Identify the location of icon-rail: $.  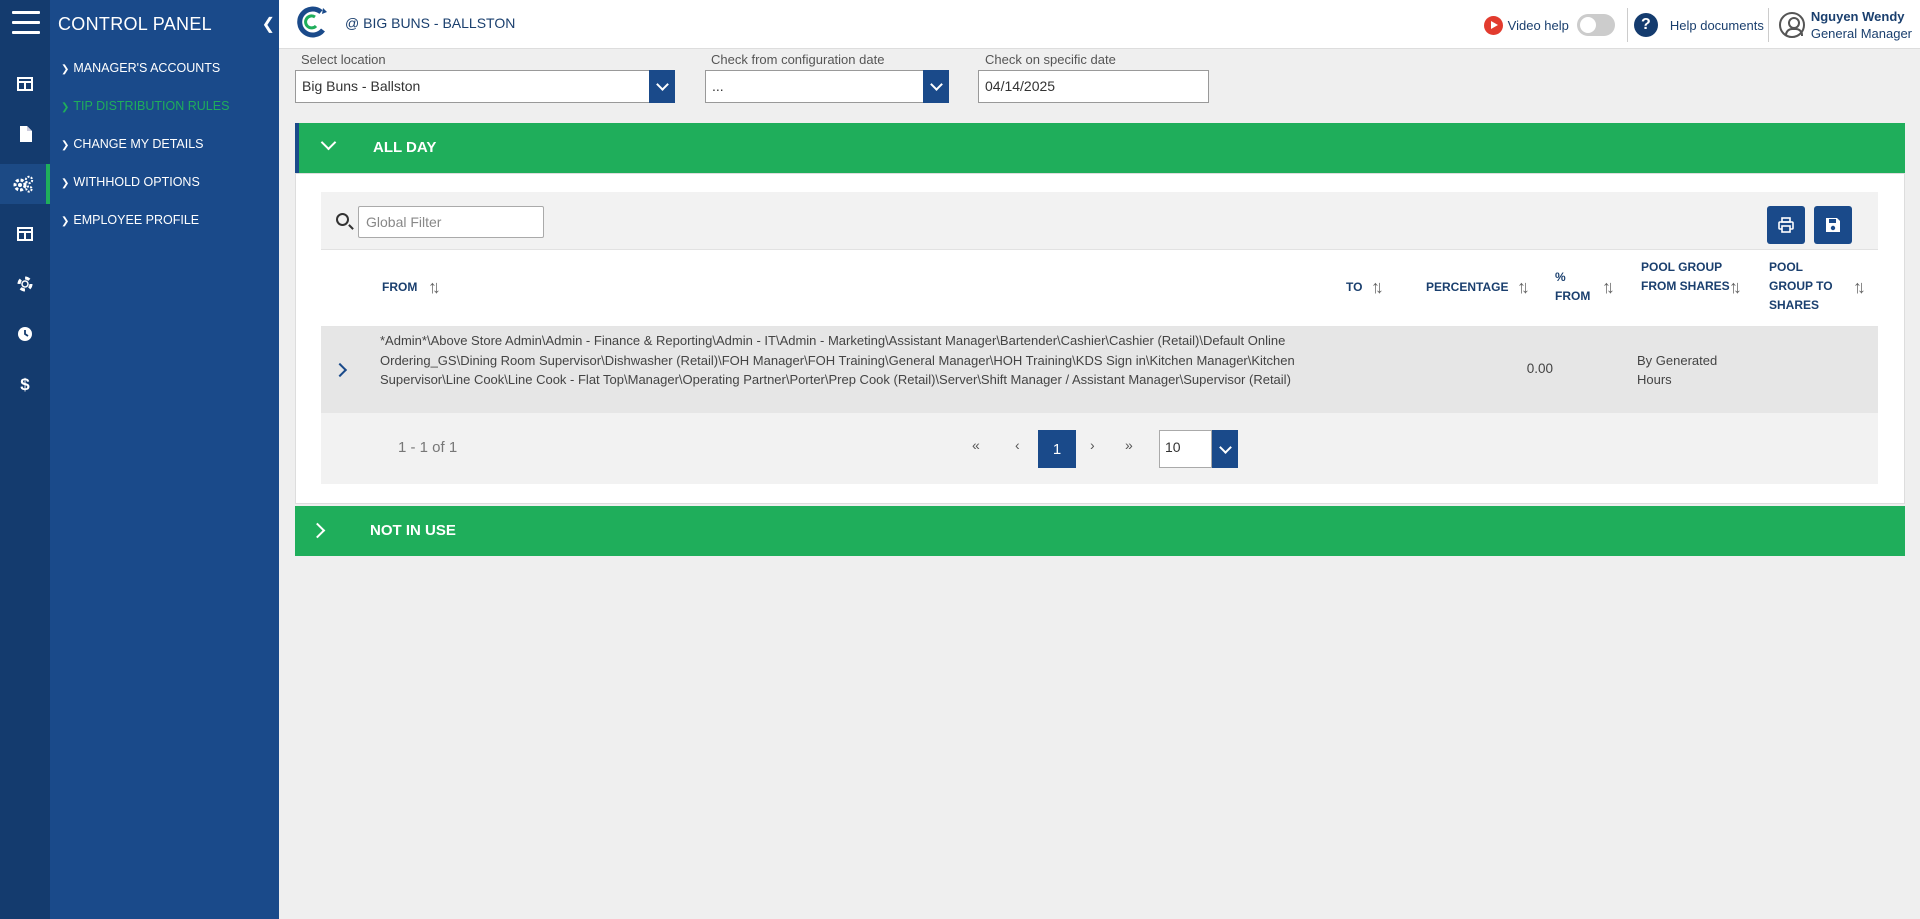
(25, 459).